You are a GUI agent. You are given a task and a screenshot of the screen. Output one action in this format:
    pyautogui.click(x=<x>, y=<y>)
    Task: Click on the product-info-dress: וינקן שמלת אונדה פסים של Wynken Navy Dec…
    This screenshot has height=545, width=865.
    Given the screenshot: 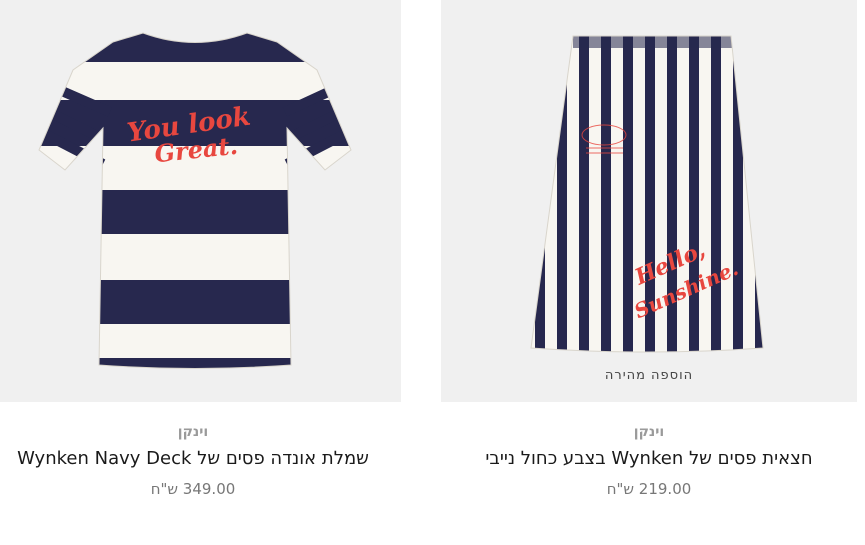 What is the action you would take?
    pyautogui.click(x=200, y=456)
    